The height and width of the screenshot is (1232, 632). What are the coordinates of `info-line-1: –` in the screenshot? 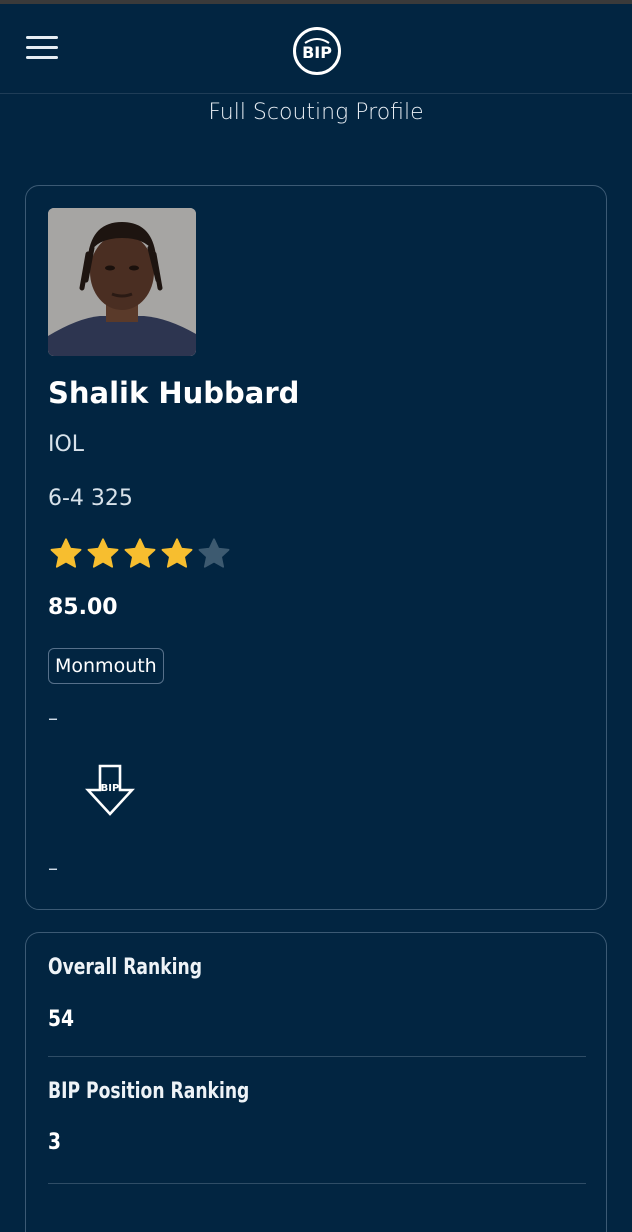 It's located at (53, 718).